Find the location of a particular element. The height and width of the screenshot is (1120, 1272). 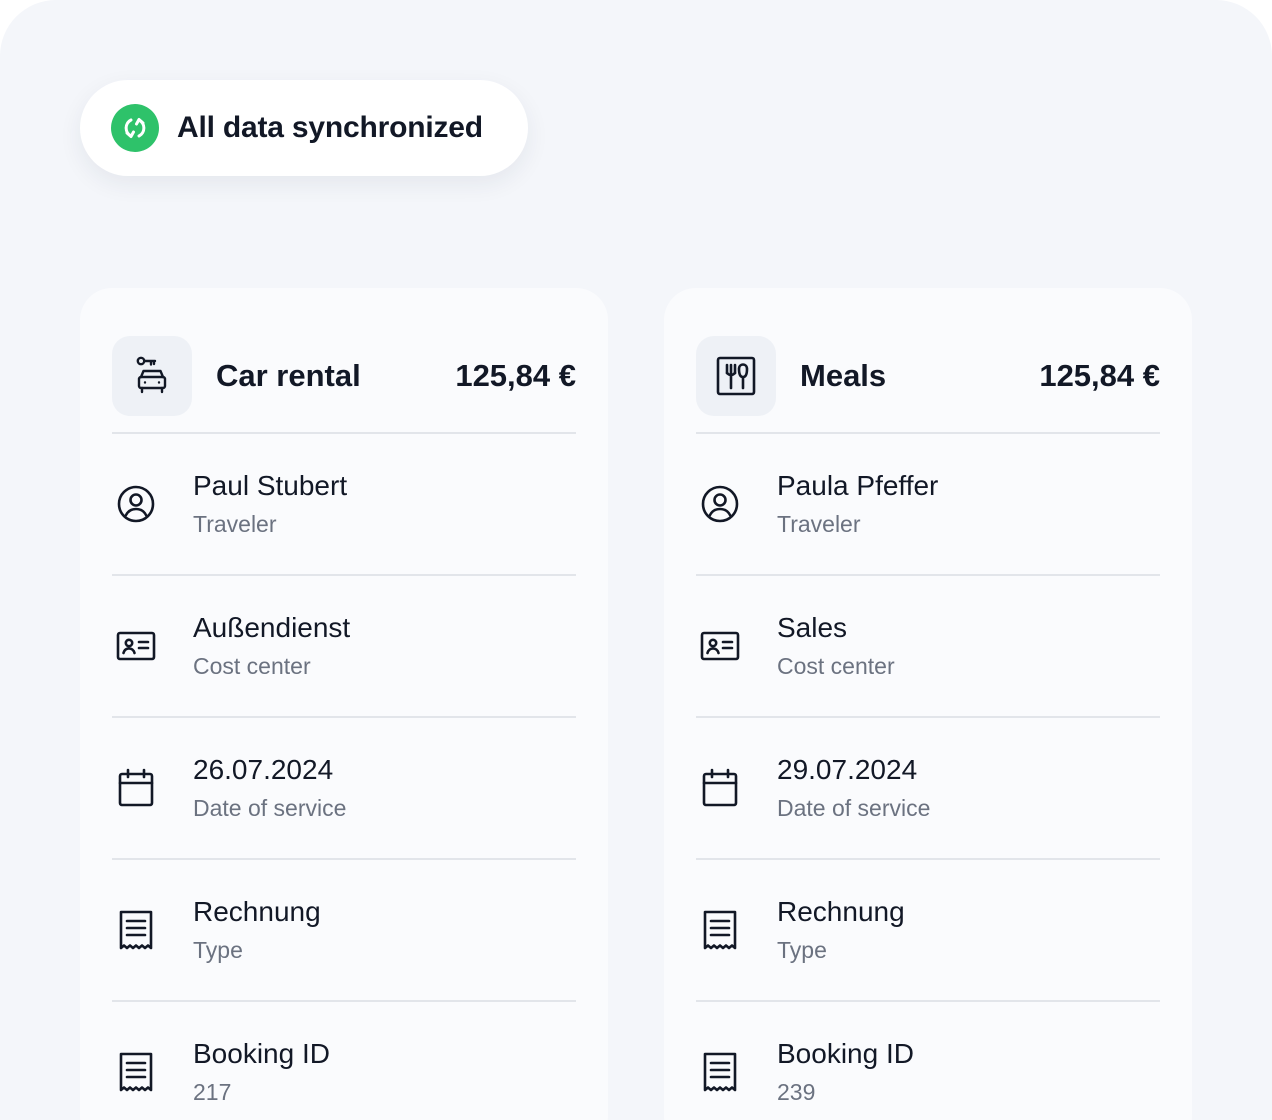

field-value: Paula Pfeffer is located at coordinates (858, 485).